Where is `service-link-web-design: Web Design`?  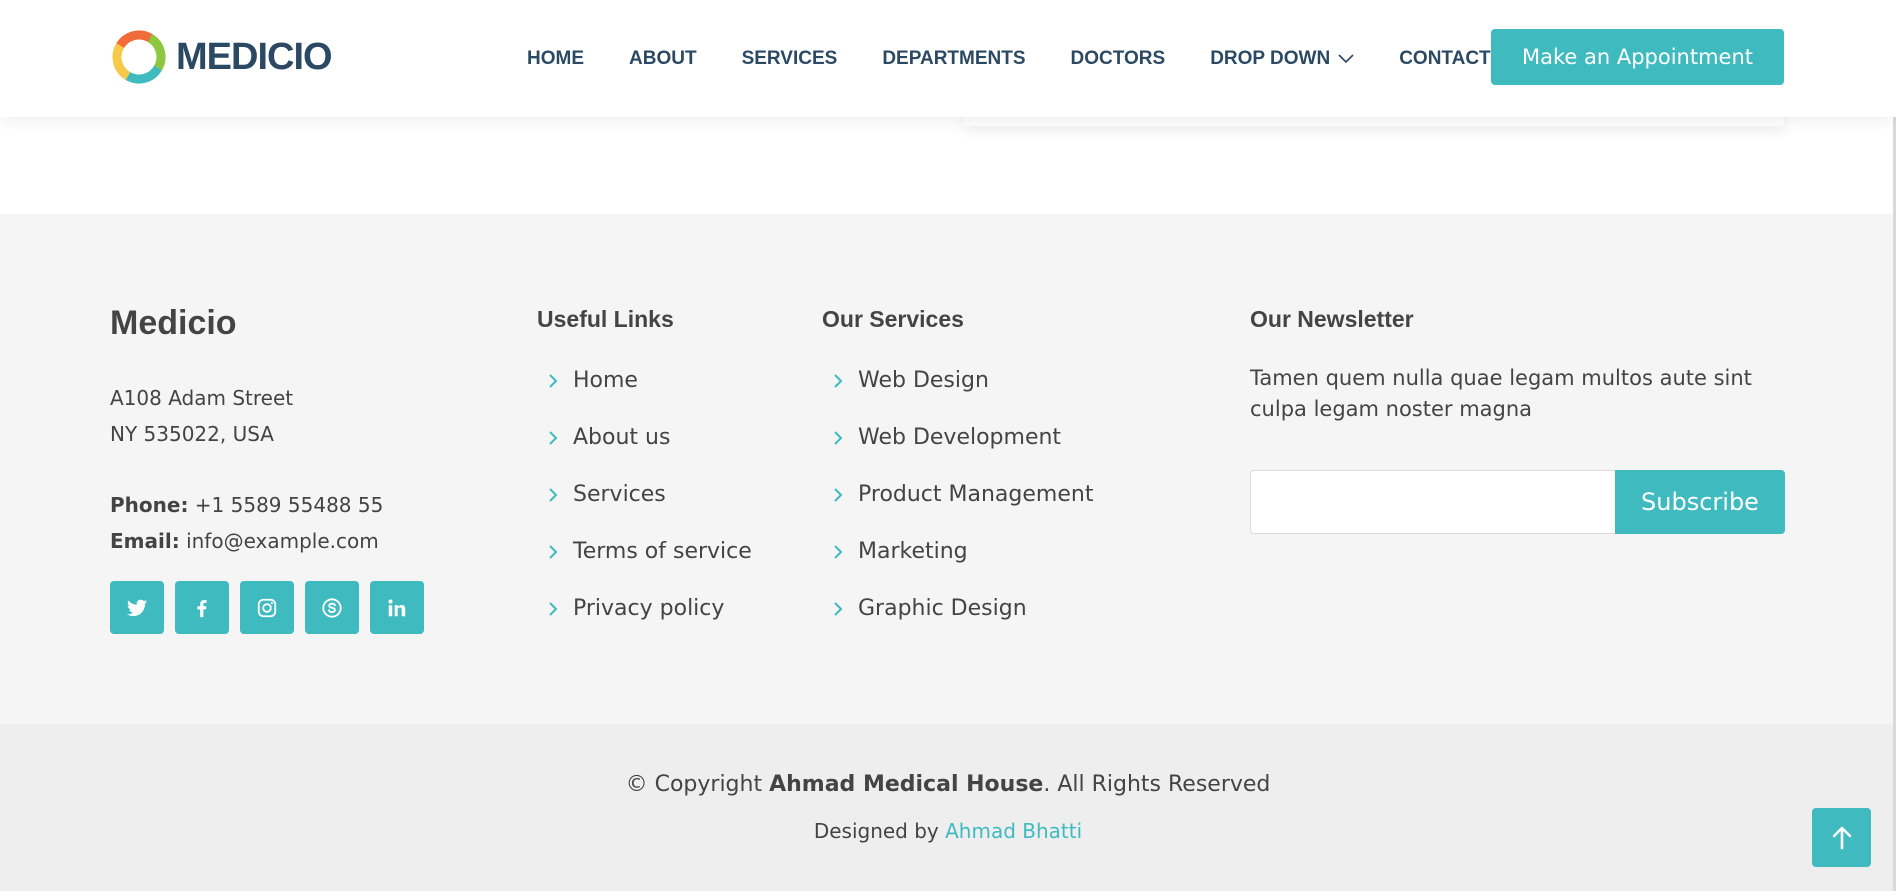 service-link-web-design: Web Design is located at coordinates (957, 380).